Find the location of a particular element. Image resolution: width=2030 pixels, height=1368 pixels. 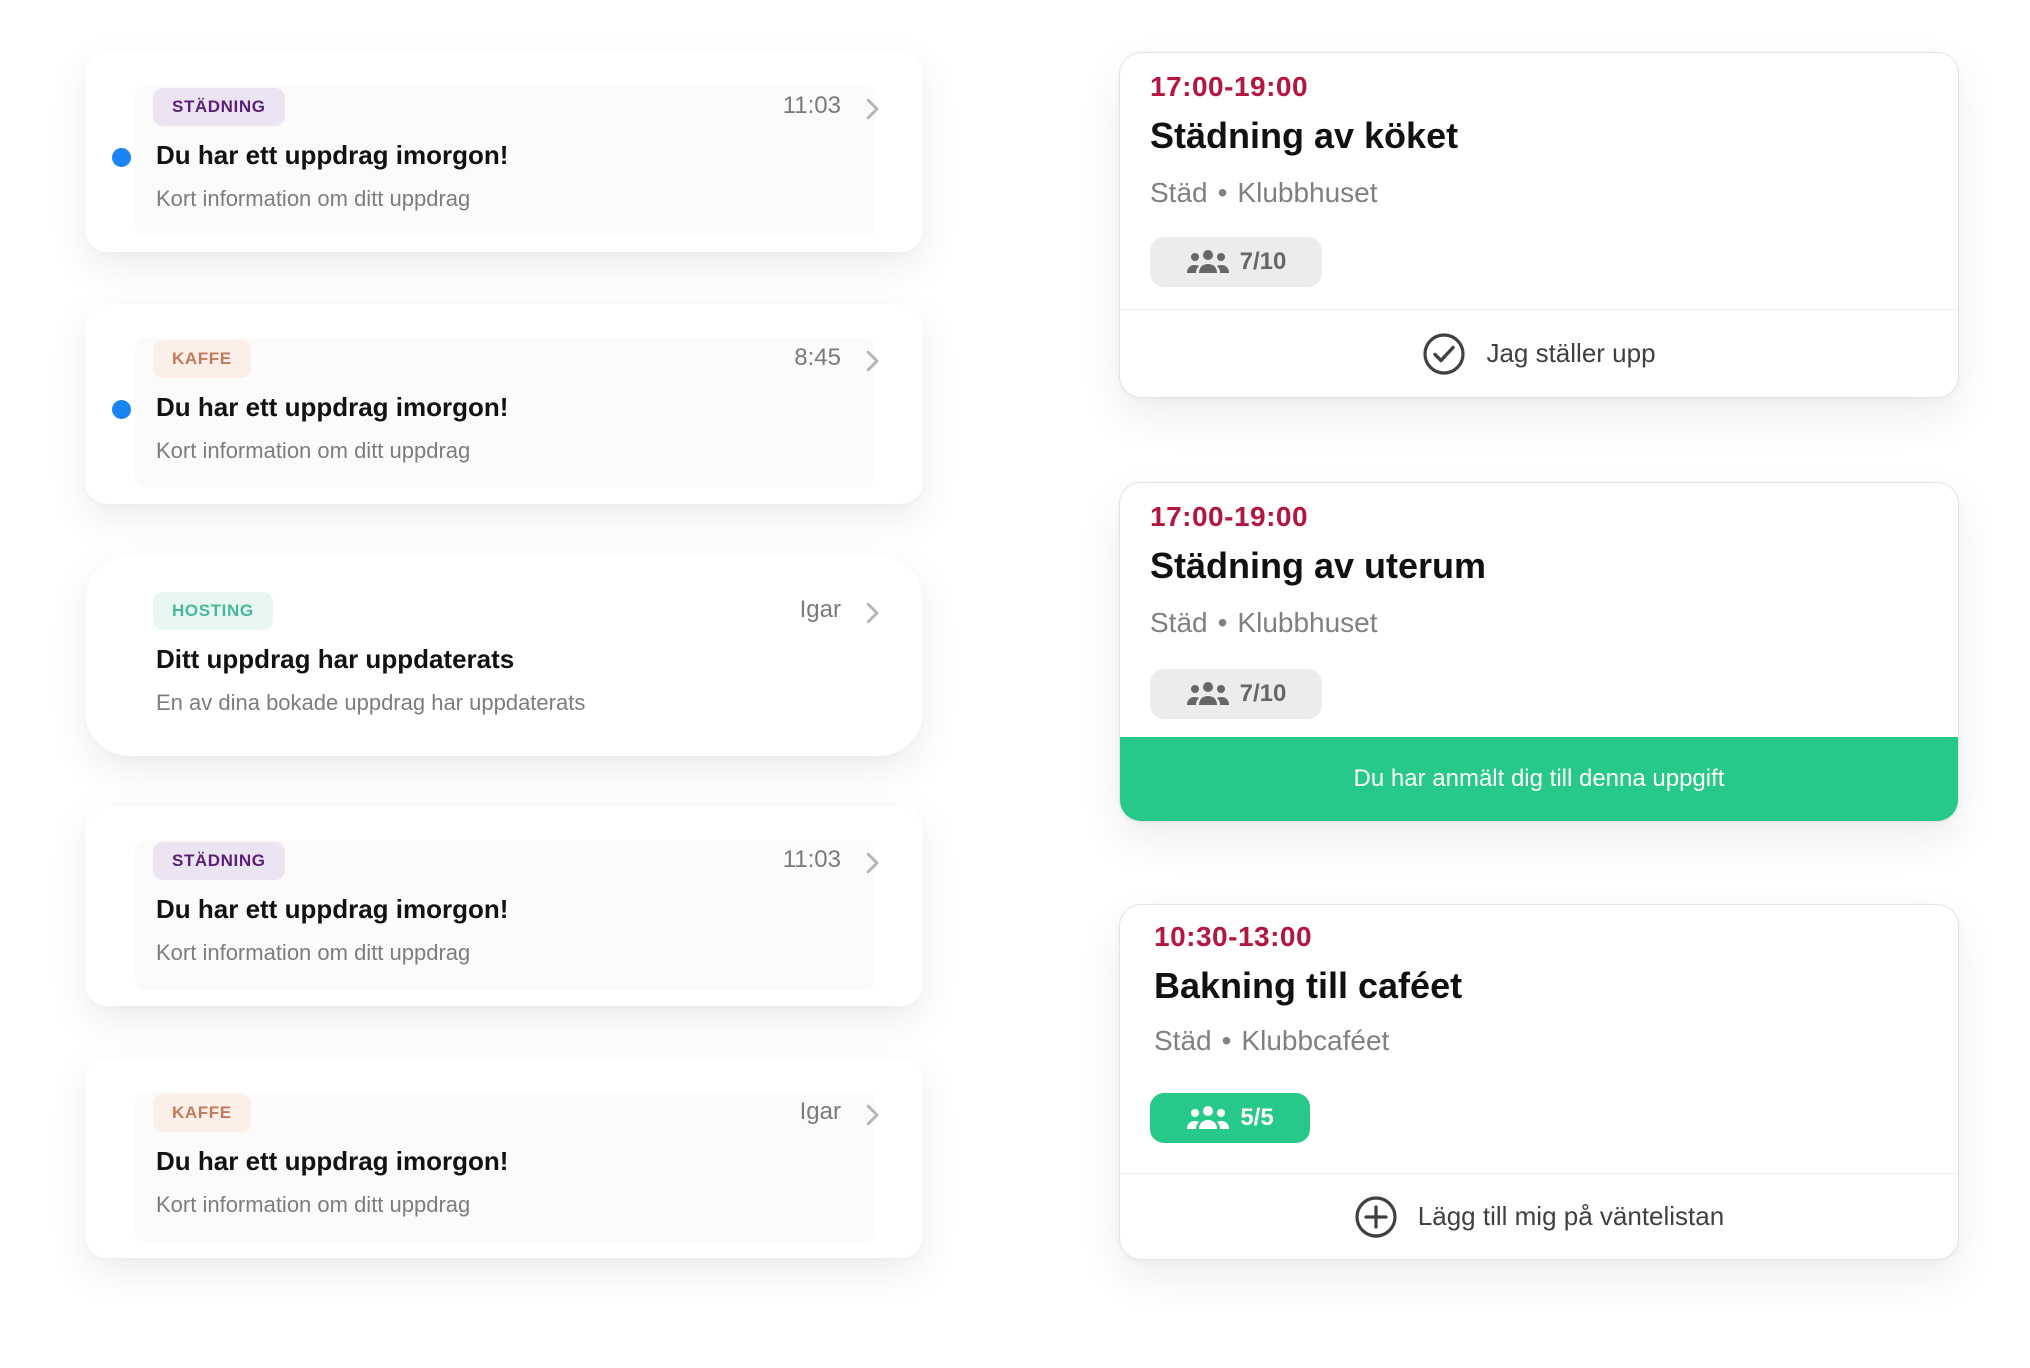

task-title: Städning av uterum is located at coordinates (1318, 565).